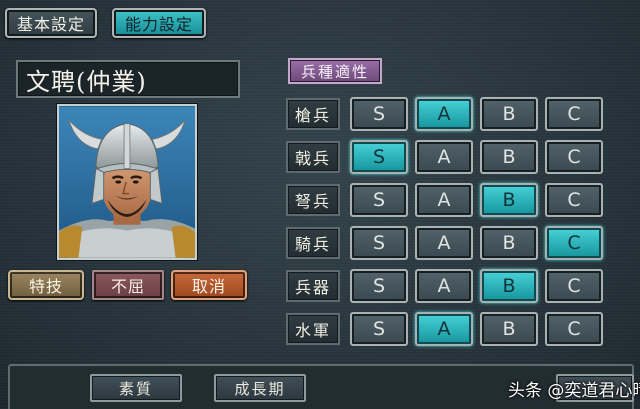 Image resolution: width=640 pixels, height=409 pixels. I want to click on unit-label: 水軍, so click(313, 329).